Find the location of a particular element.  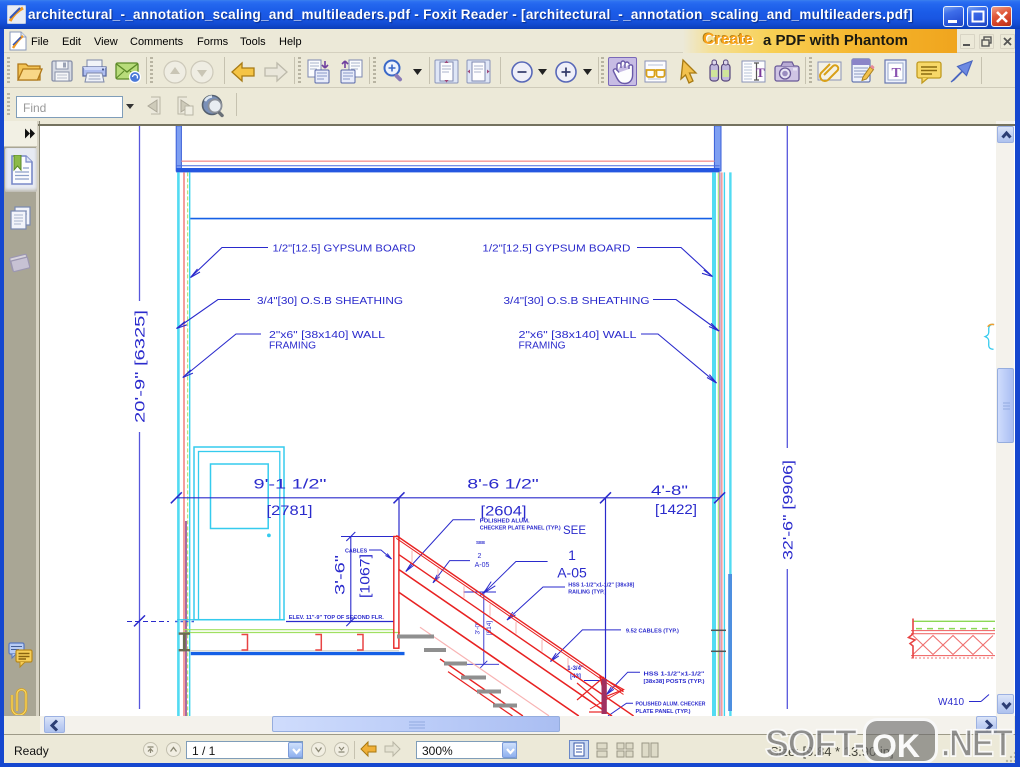

svg-text: 20'-9" [6325] is located at coordinates (140, 366).